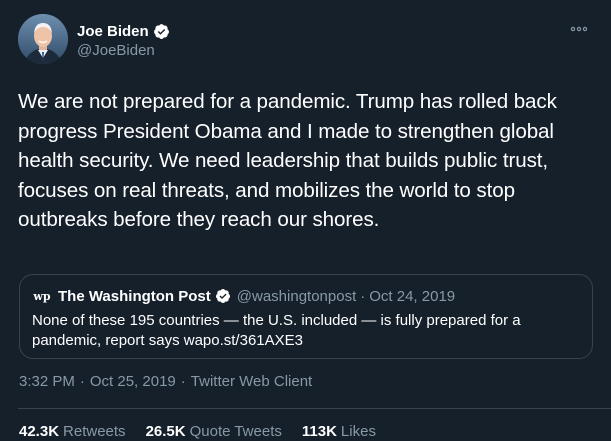  I want to click on tweet-client-link: Twitter Web Client, so click(251, 381).